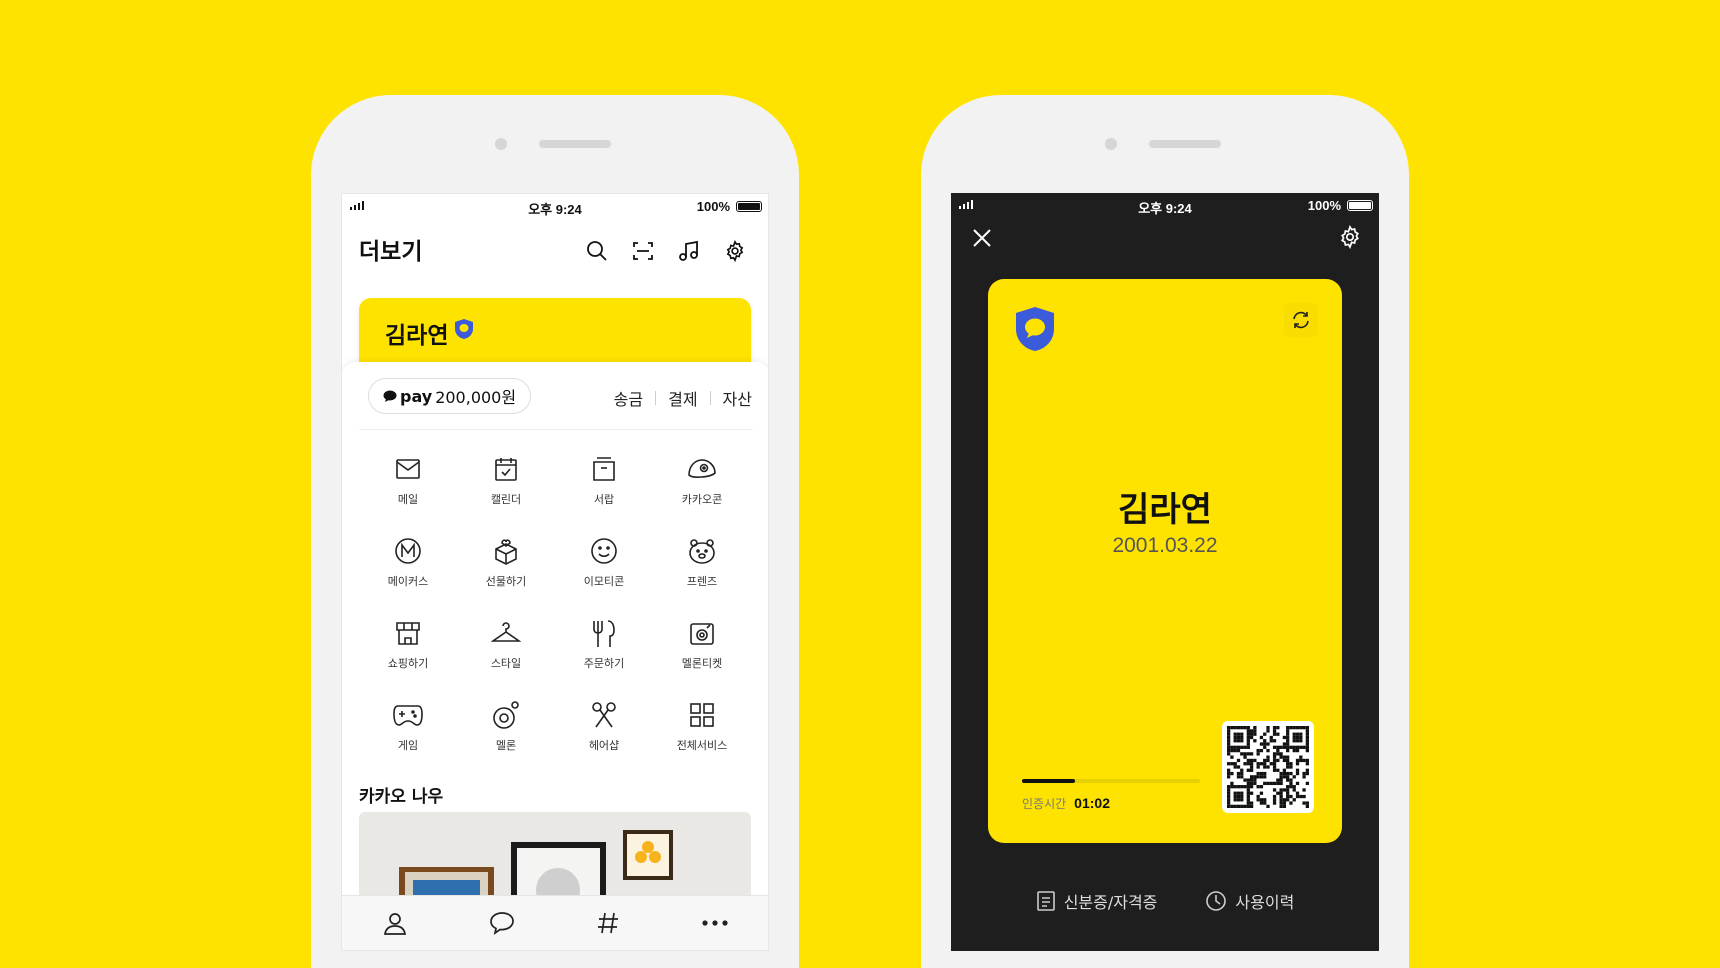 The width and height of the screenshot is (1720, 968). I want to click on service-item-drawer: 서랍, so click(604, 482).